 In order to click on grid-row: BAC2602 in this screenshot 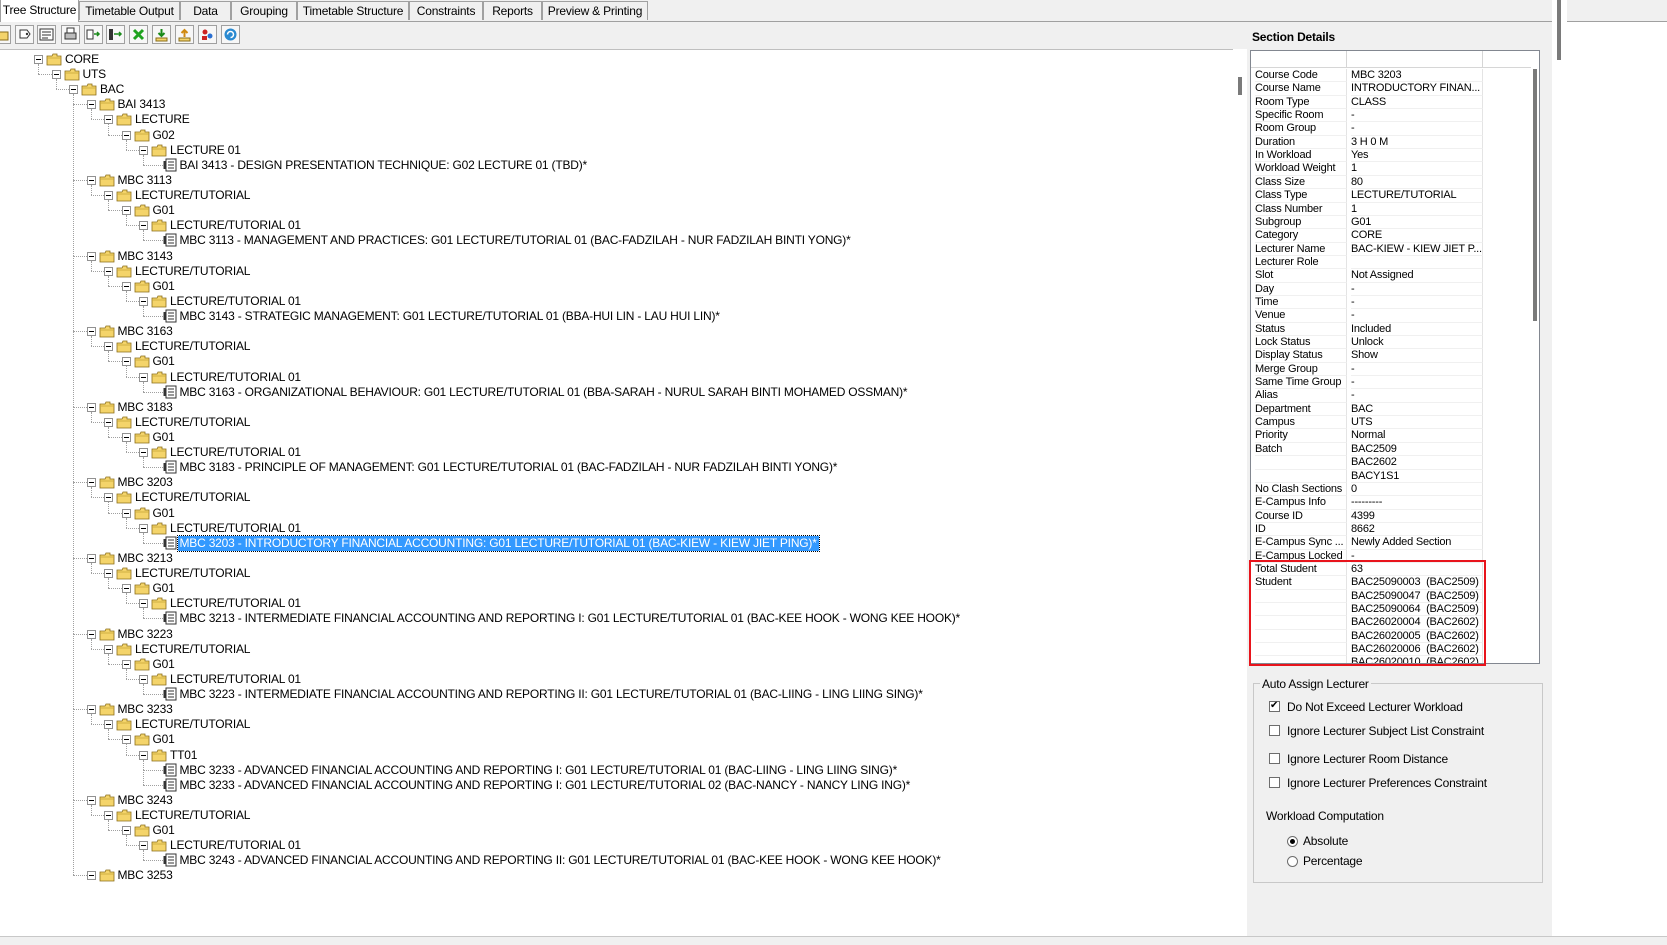, I will do `click(1393, 463)`.